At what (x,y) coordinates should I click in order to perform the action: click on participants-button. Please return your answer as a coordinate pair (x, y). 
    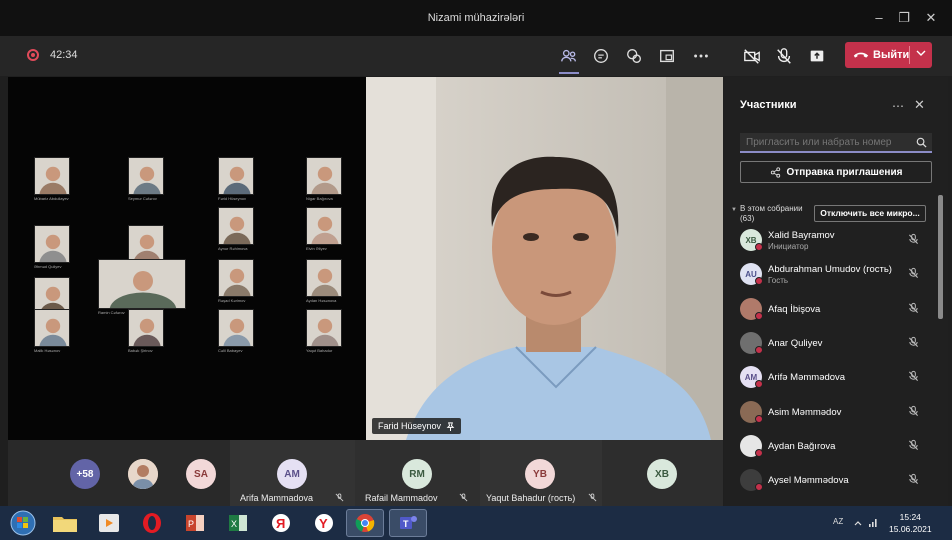
    Looking at the image, I should click on (569, 59).